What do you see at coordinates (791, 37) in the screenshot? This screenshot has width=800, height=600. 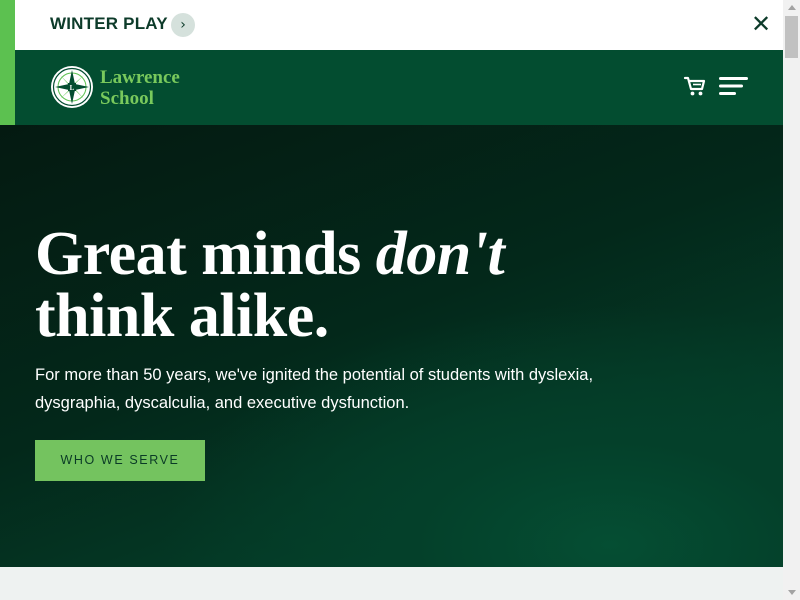 I see `scrollbar-thumb` at bounding box center [791, 37].